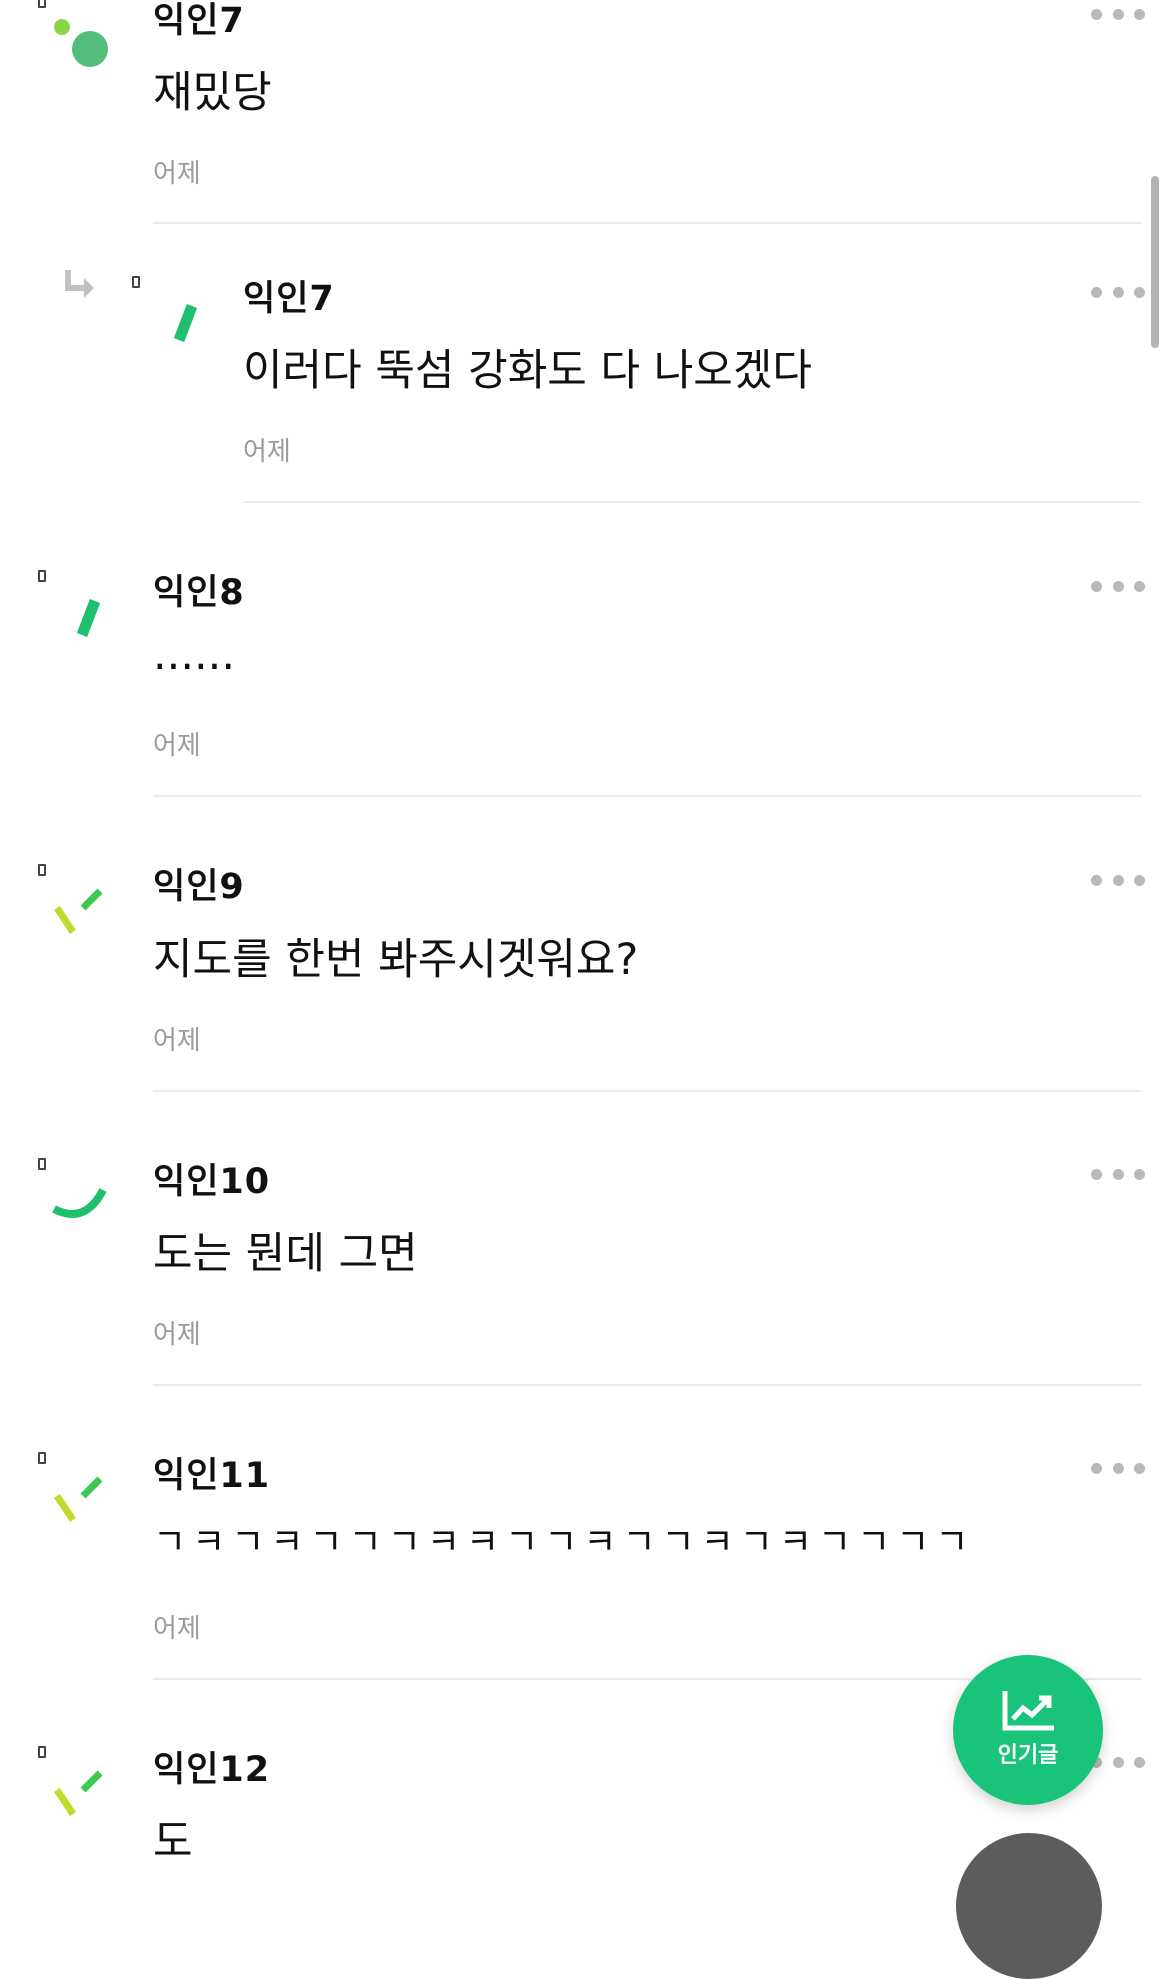 Image resolution: width=1170 pixels, height=1979 pixels. What do you see at coordinates (212, 1770) in the screenshot?
I see `comment-author: 익인12` at bounding box center [212, 1770].